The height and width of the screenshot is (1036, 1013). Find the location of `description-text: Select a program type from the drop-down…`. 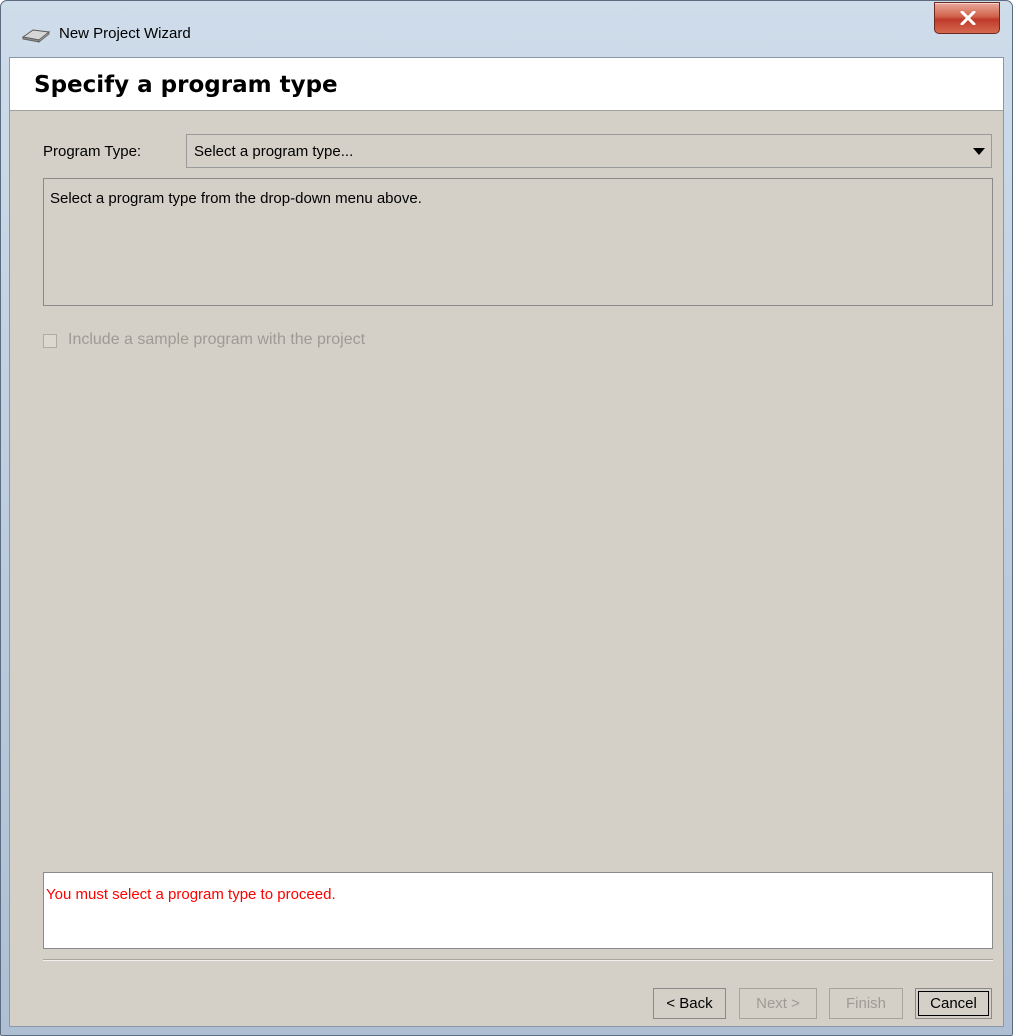

description-text: Select a program type from the drop-down… is located at coordinates (236, 198).